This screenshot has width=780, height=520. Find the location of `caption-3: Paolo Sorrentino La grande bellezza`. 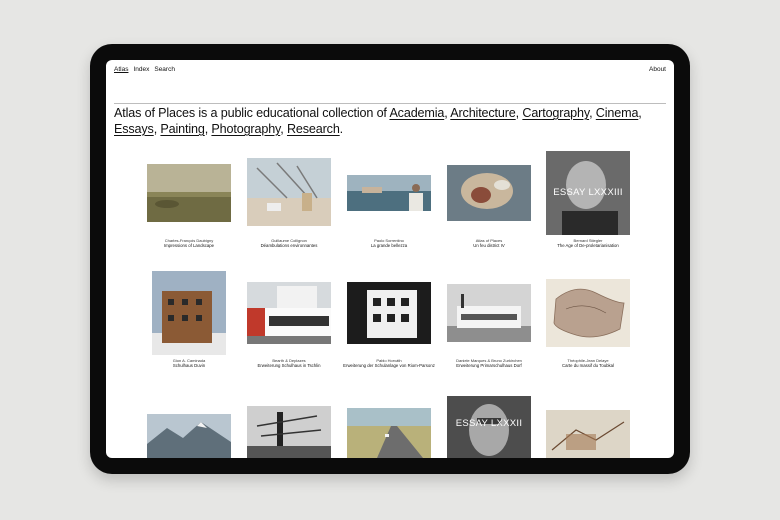

caption-3: Paolo Sorrentino La grande bellezza is located at coordinates (389, 243).